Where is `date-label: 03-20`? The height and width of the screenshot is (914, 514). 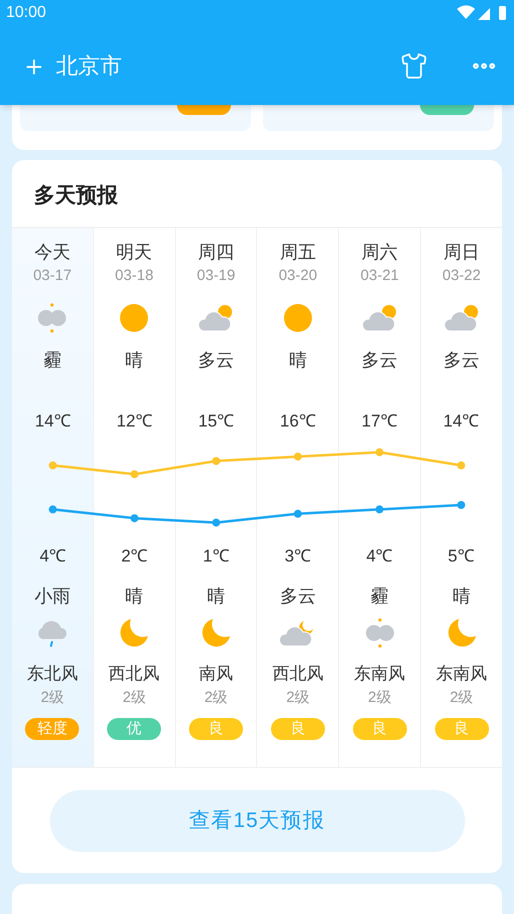
date-label: 03-20 is located at coordinates (298, 276).